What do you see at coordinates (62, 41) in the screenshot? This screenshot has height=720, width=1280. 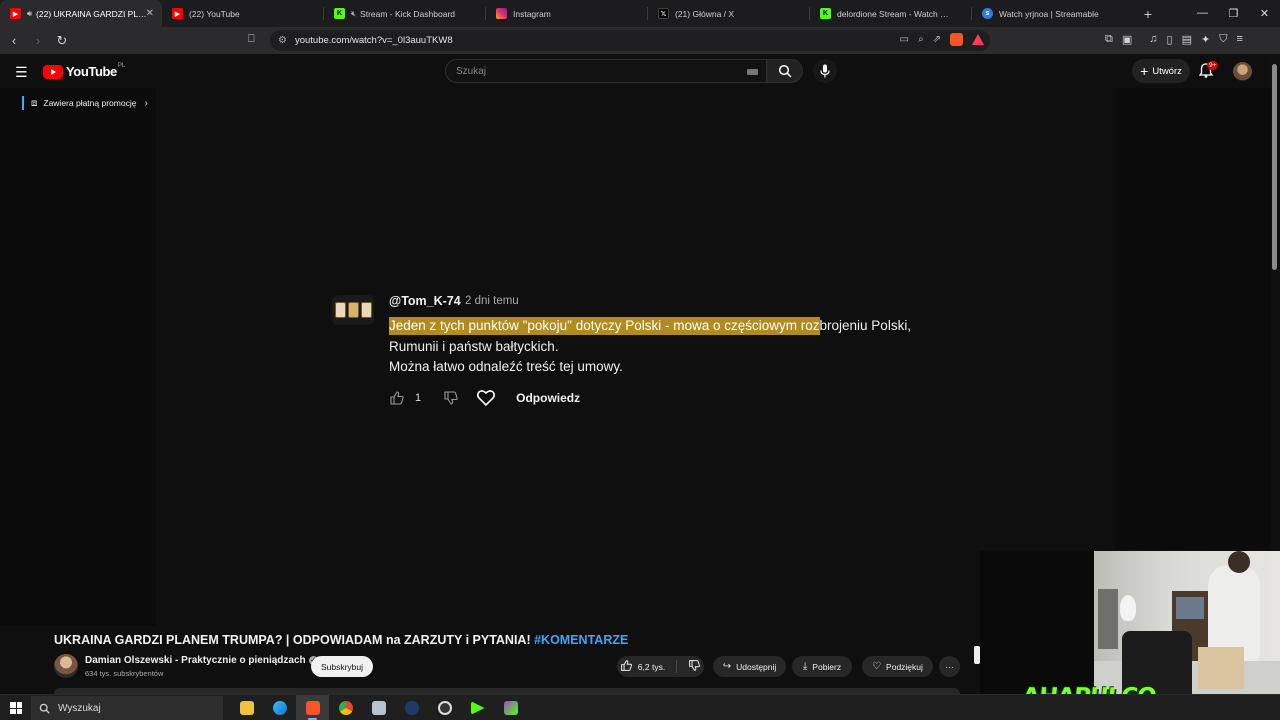 I see `reload-button: ↻` at bounding box center [62, 41].